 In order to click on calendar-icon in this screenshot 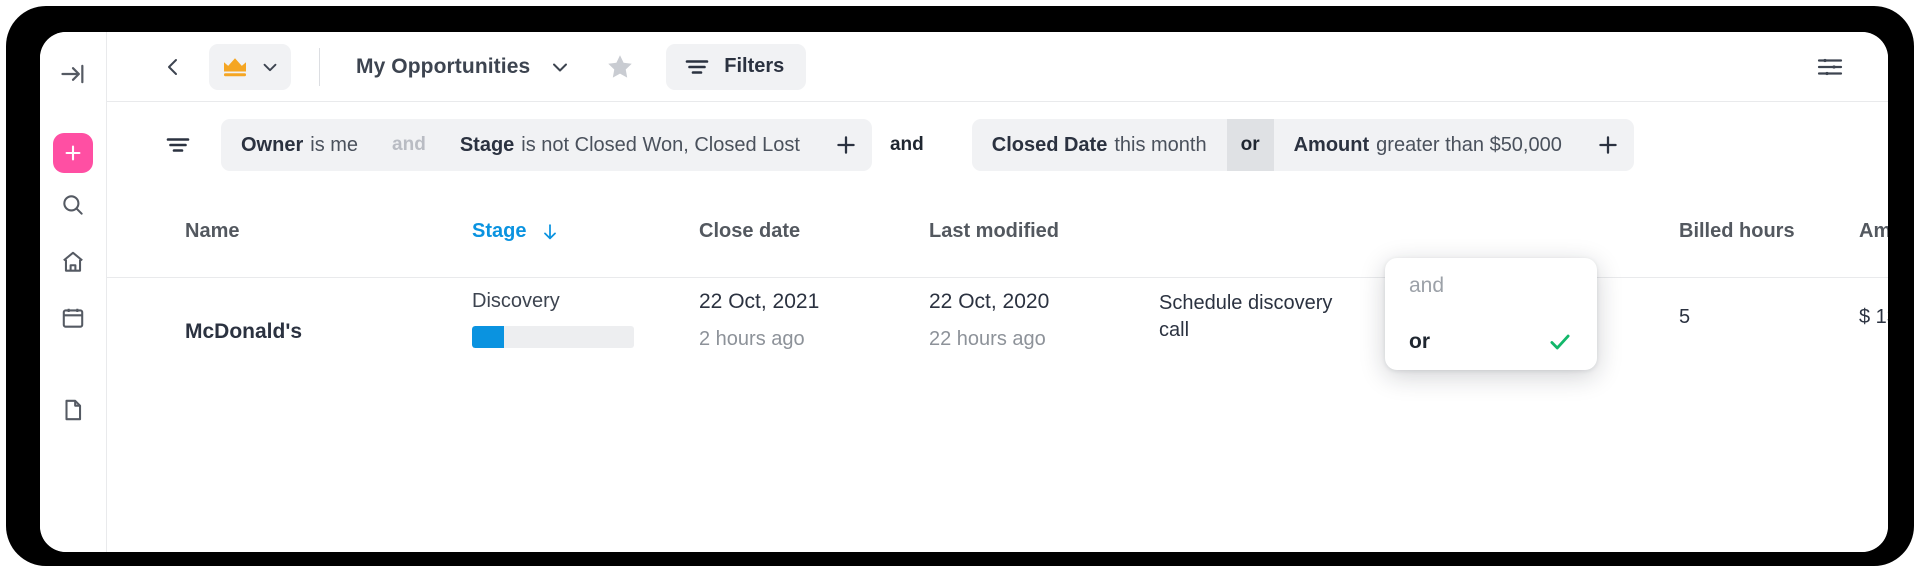, I will do `click(73, 318)`.